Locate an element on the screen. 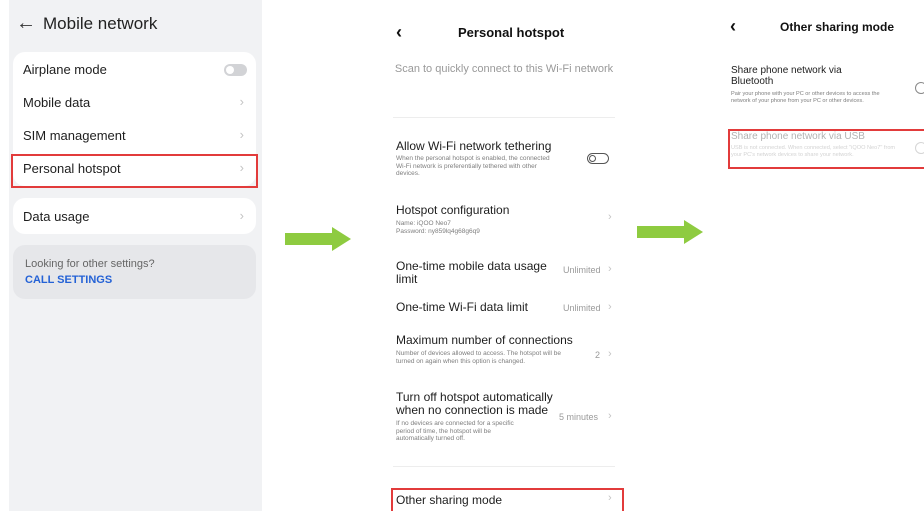 The width and height of the screenshot is (924, 511). data-usage-card: Data usage › is located at coordinates (134, 216).